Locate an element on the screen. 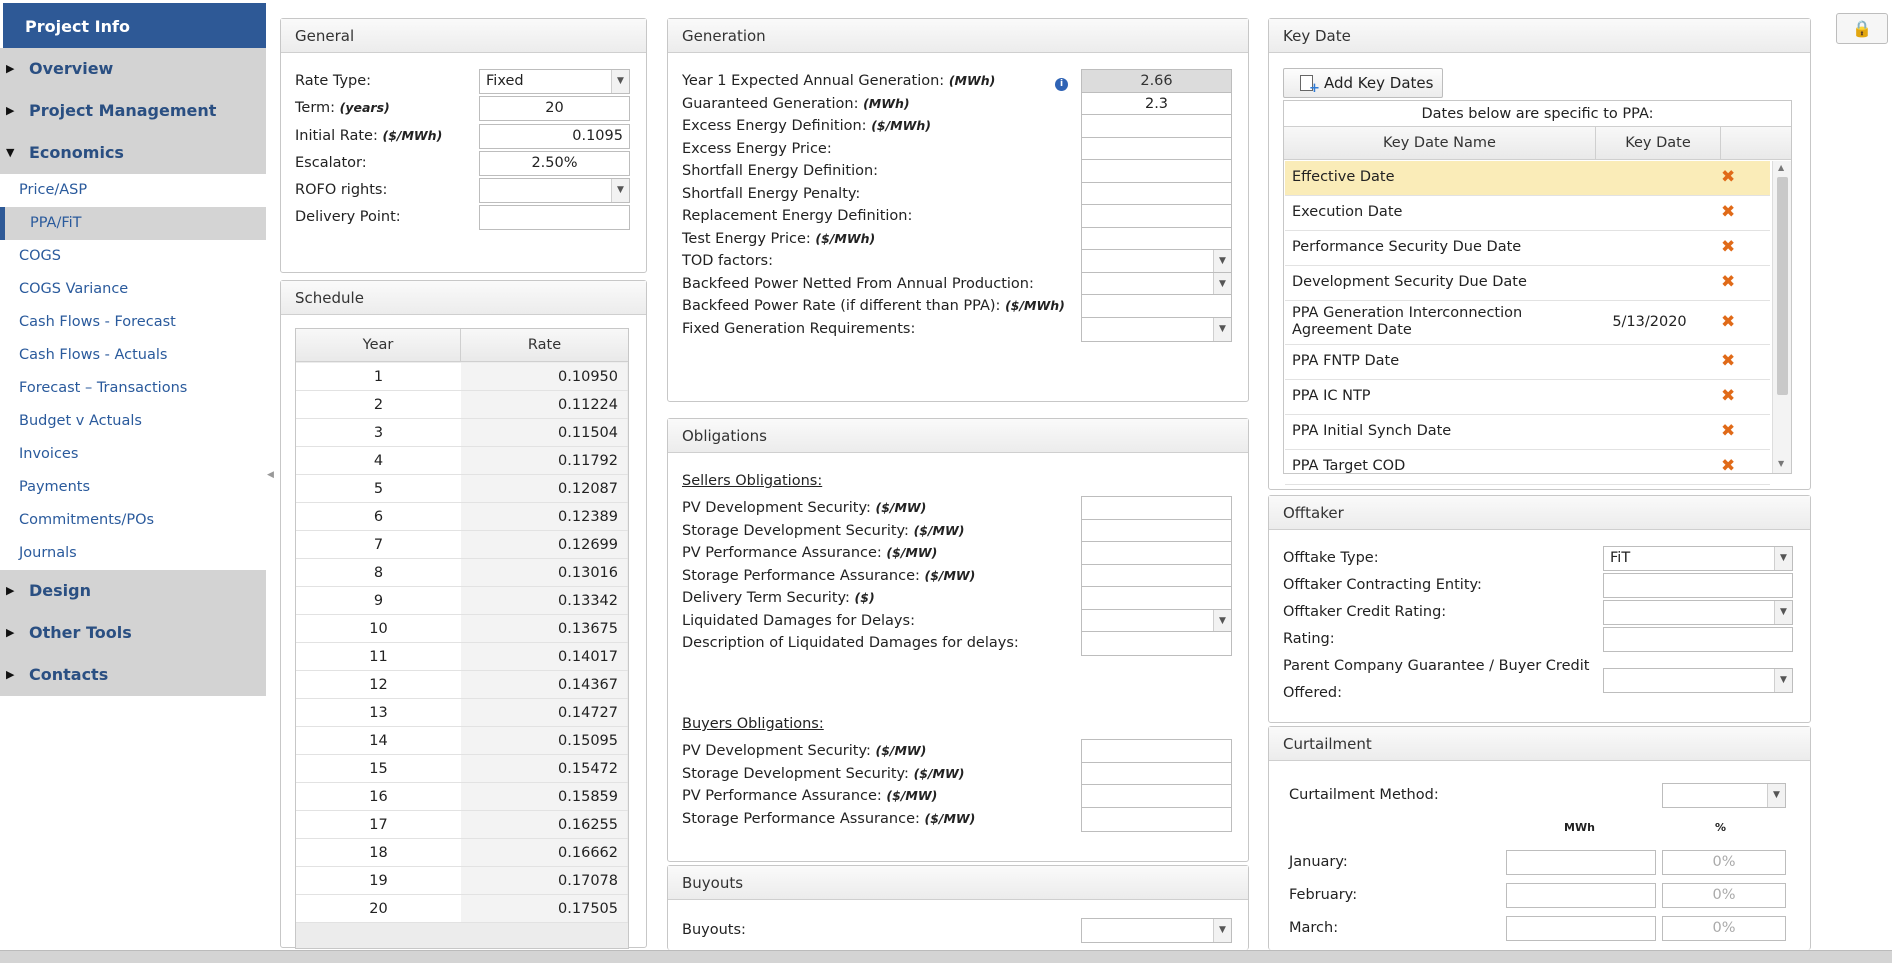 Image resolution: width=1892 pixels, height=963 pixels. sidebar-group-overview: ▶ Overview is located at coordinates (133, 69).